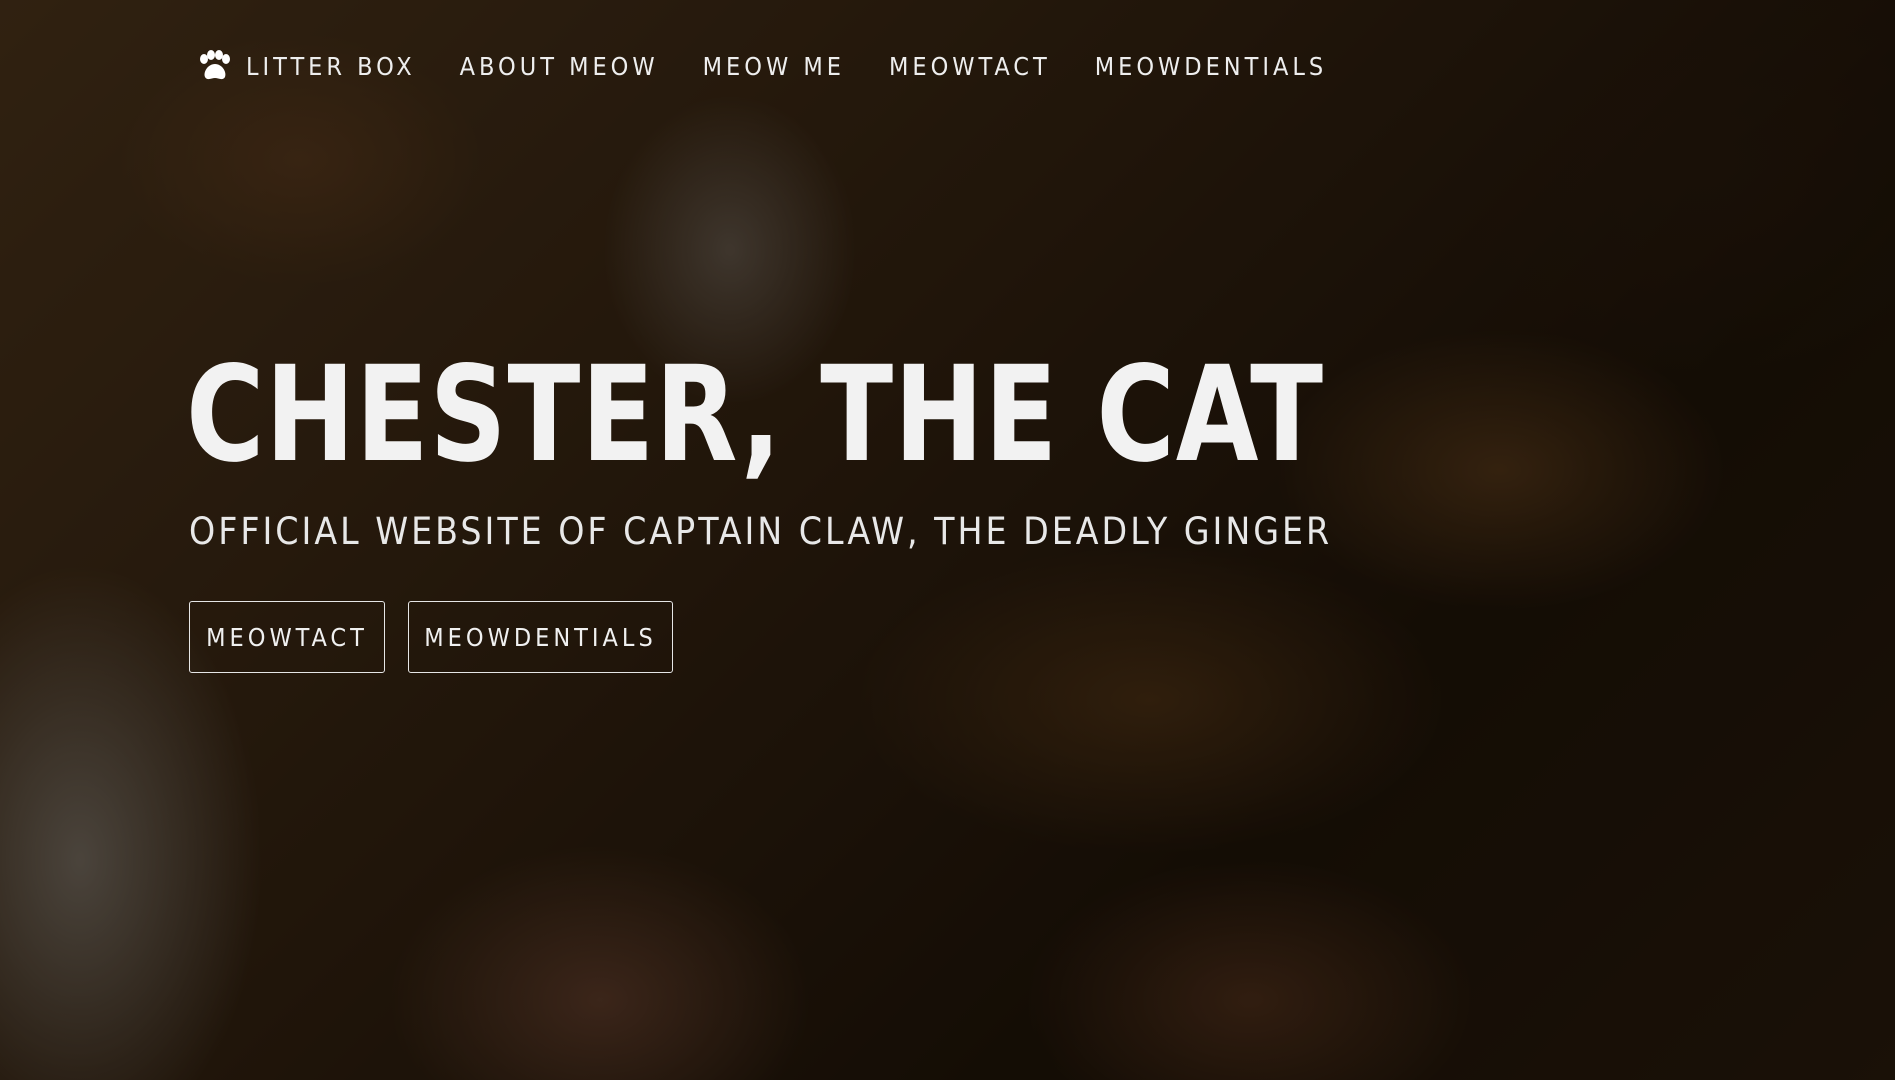  I want to click on nav-link-meowdentials: MEOWDENTIALS, so click(1211, 66).